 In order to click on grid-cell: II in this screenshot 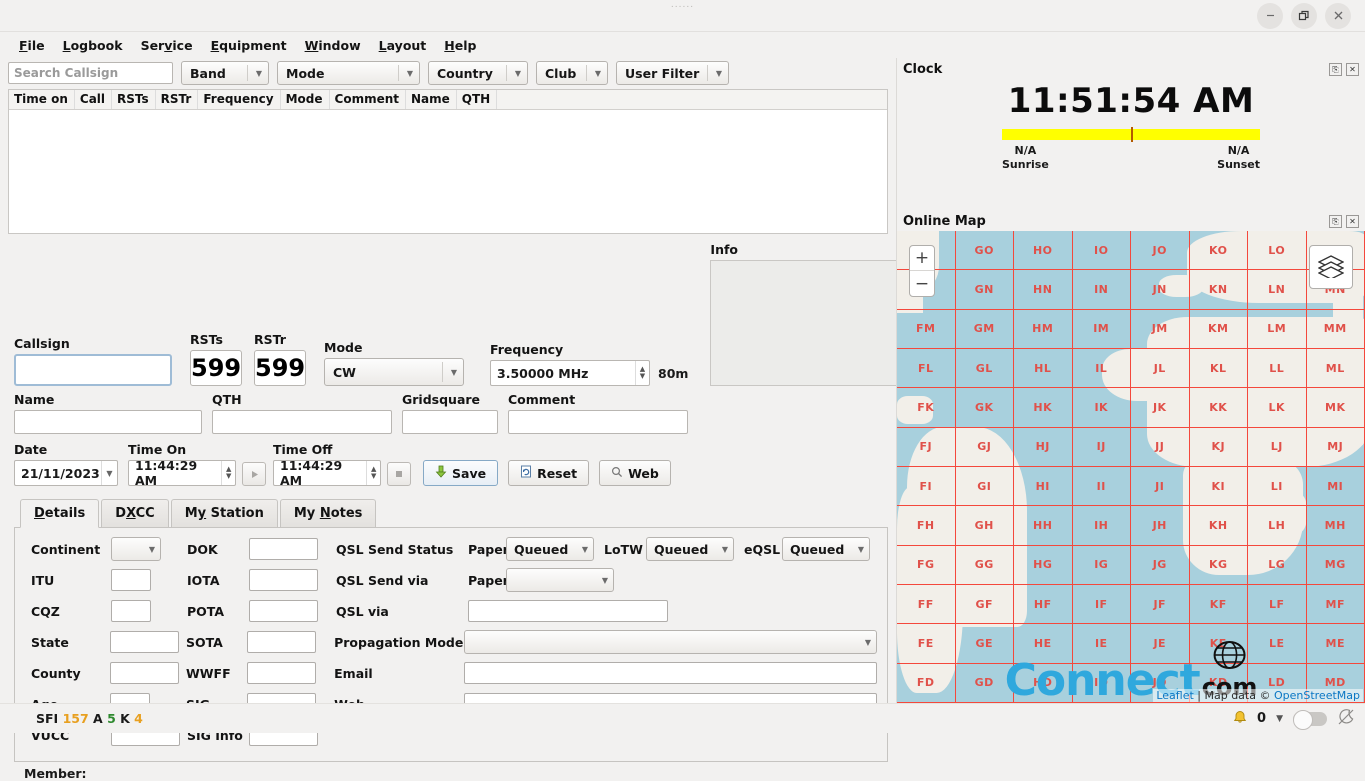, I will do `click(1102, 486)`.